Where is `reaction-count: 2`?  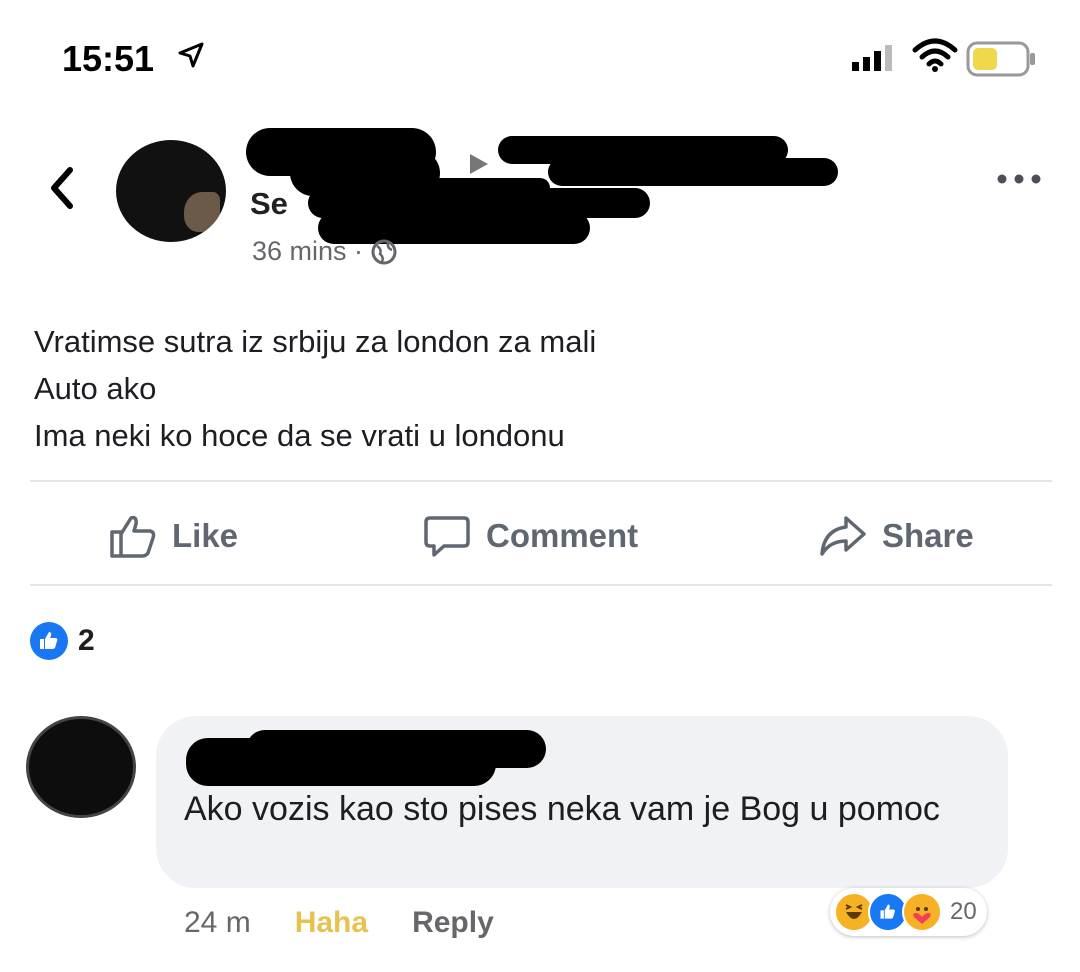 reaction-count: 2 is located at coordinates (86, 640).